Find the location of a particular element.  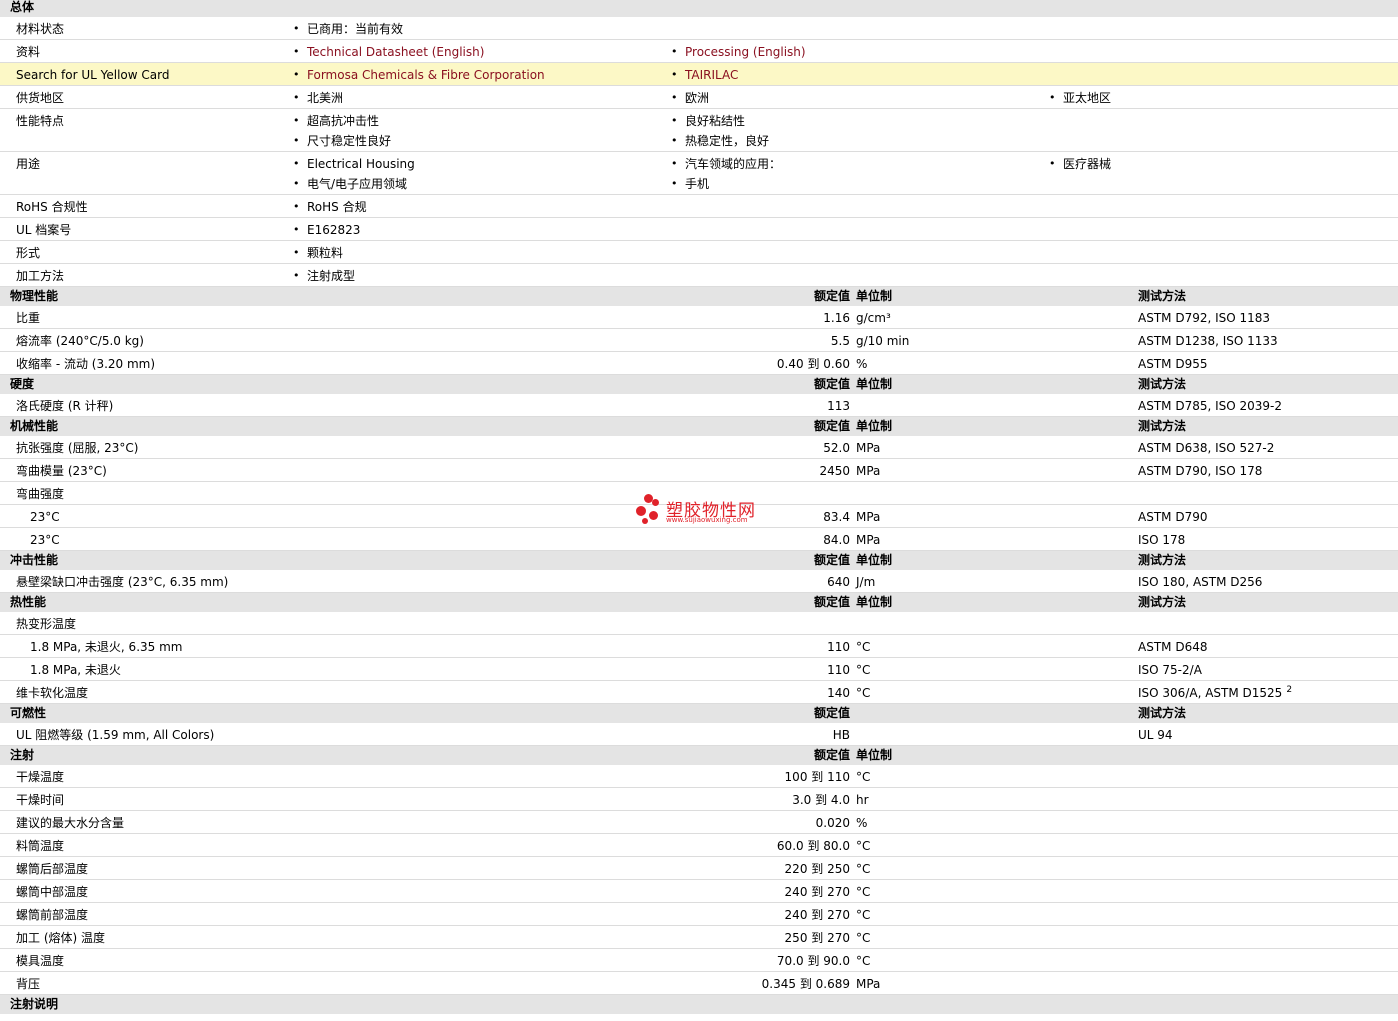

link-item: Technical Datasheet (English) is located at coordinates (388, 52).